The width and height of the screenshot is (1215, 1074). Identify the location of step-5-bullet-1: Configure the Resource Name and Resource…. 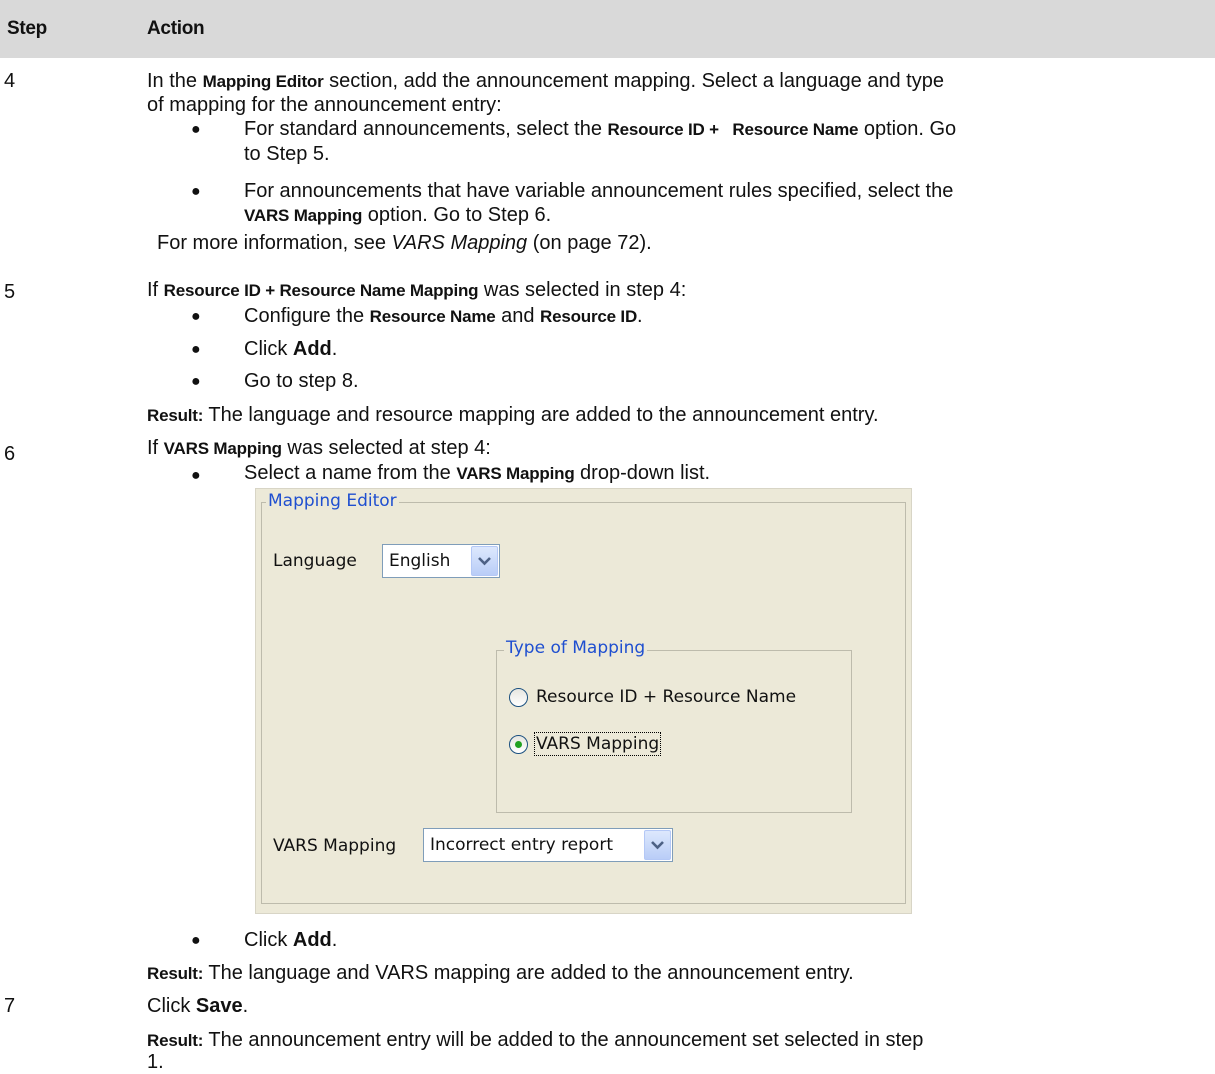
(443, 316).